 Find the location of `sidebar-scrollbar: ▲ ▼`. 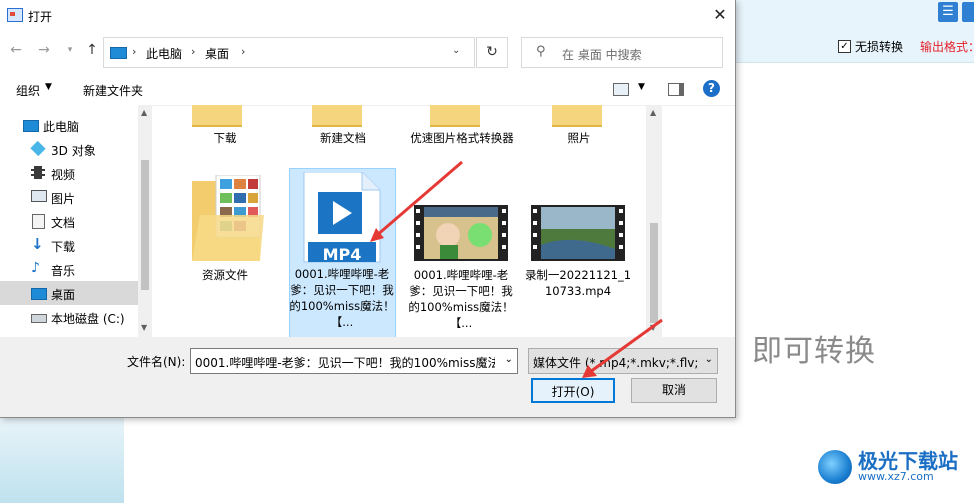

sidebar-scrollbar: ▲ ▼ is located at coordinates (145, 221).